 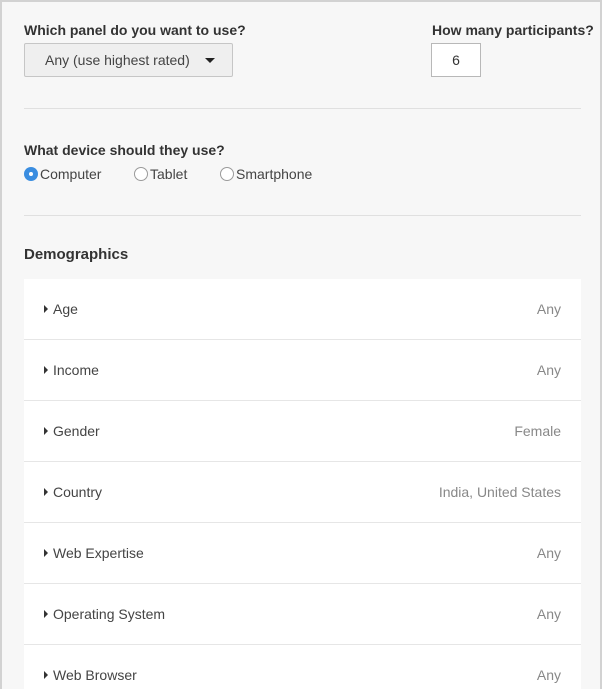 What do you see at coordinates (537, 431) in the screenshot?
I see `demographic-value: Female` at bounding box center [537, 431].